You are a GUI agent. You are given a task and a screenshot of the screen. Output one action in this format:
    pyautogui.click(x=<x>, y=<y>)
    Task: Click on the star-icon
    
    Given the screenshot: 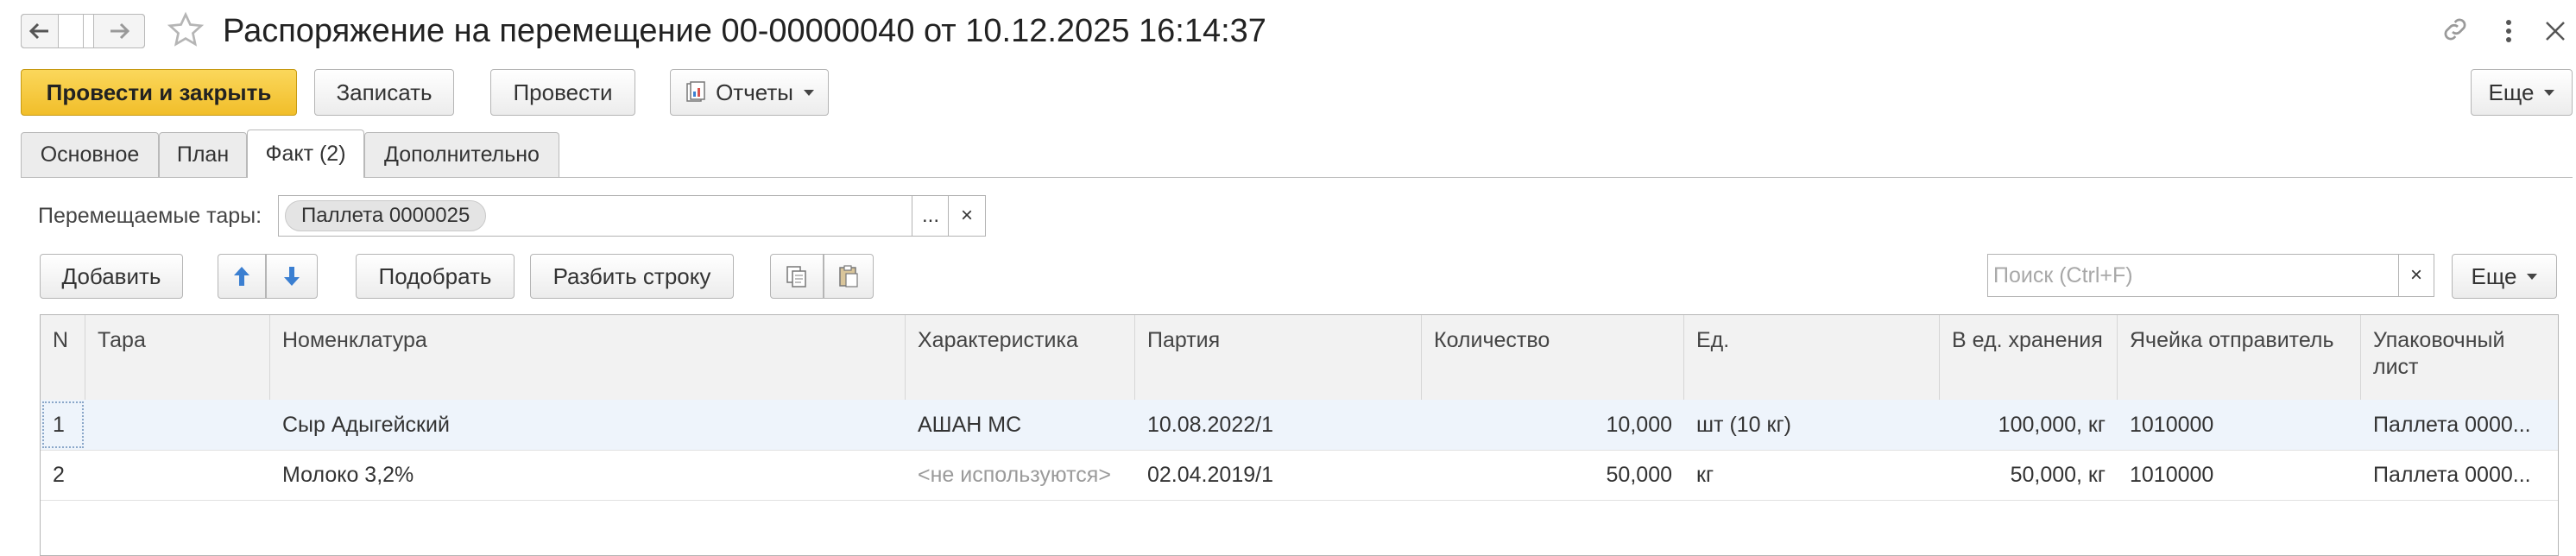 What is the action you would take?
    pyautogui.click(x=186, y=29)
    